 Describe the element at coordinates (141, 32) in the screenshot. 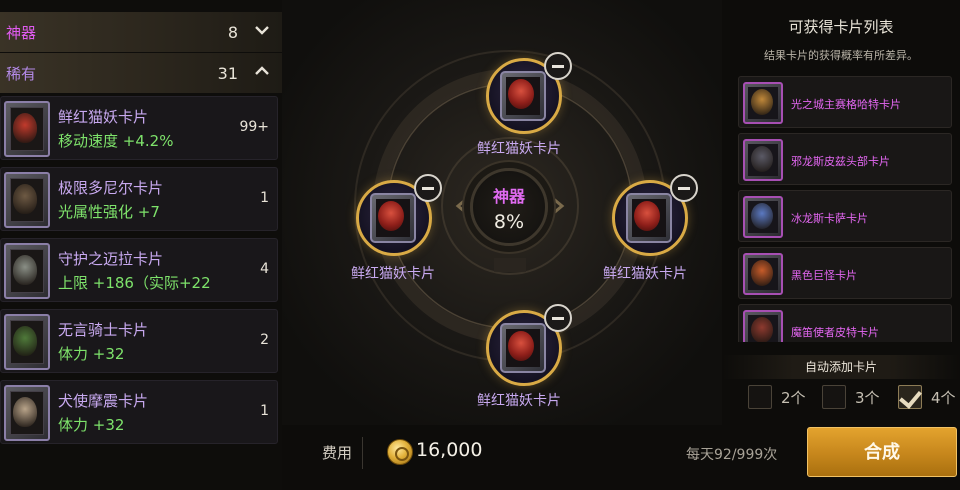

I see `category-artifact: 神器 8` at that location.